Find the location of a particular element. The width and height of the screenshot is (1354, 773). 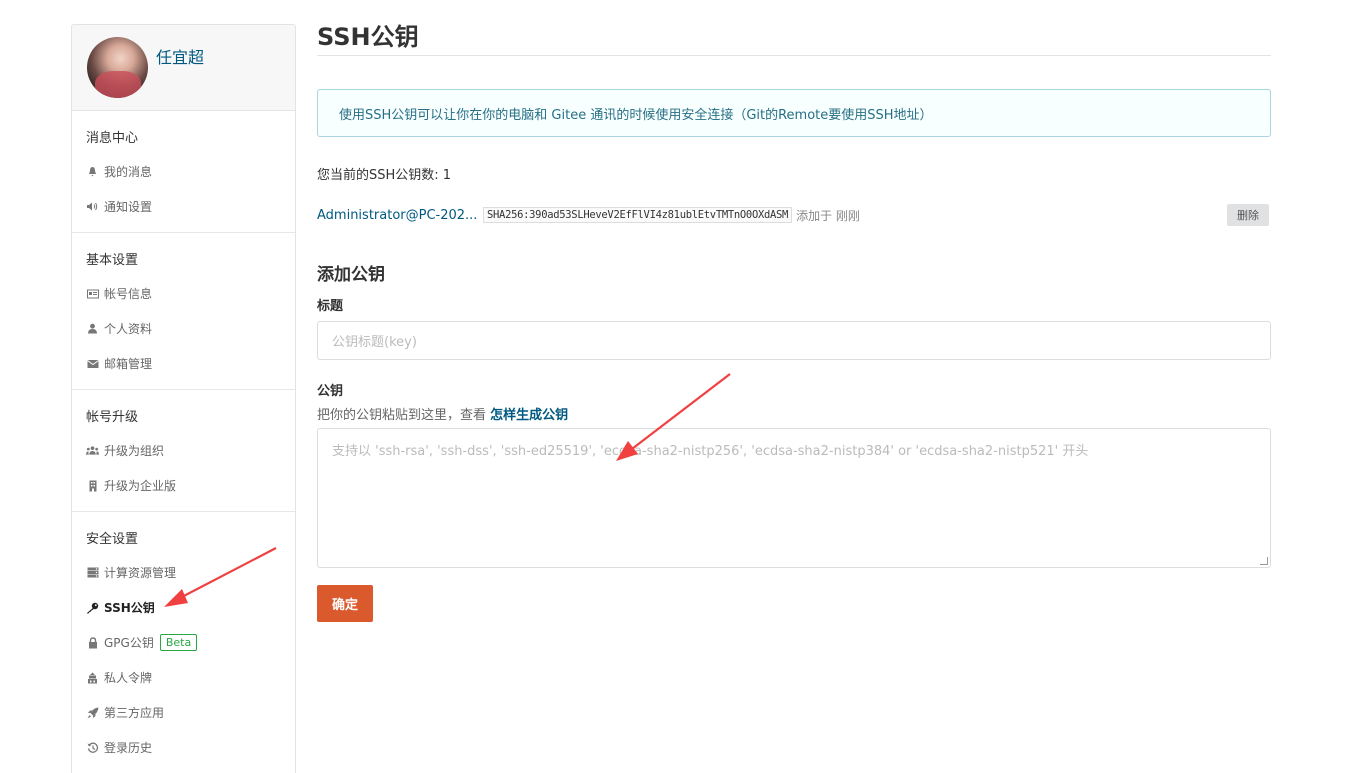

sidebar-item-label: 登录历史 is located at coordinates (128, 748).